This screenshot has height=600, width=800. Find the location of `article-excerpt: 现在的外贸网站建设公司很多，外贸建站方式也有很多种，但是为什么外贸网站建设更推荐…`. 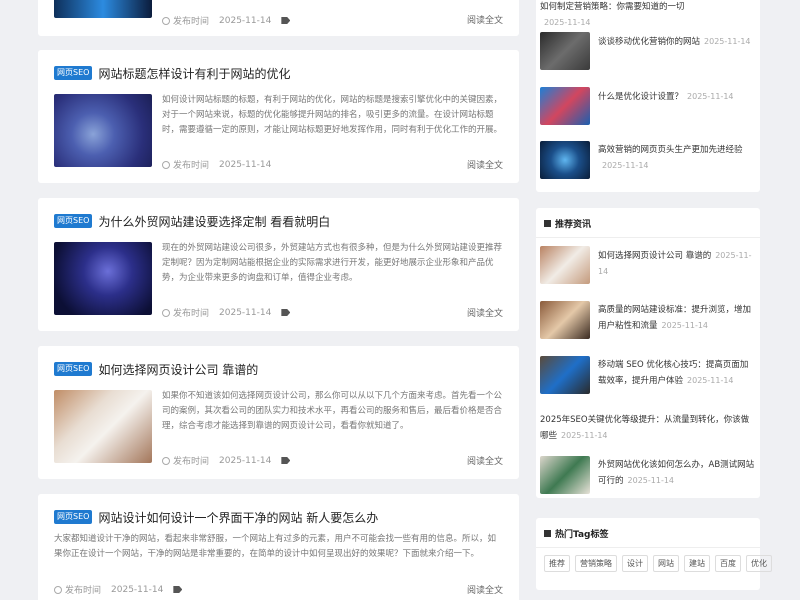

article-excerpt: 现在的外贸网站建设公司很多，外贸建站方式也有很多种，但是为什么外贸网站建设更推荐… is located at coordinates (332, 263).